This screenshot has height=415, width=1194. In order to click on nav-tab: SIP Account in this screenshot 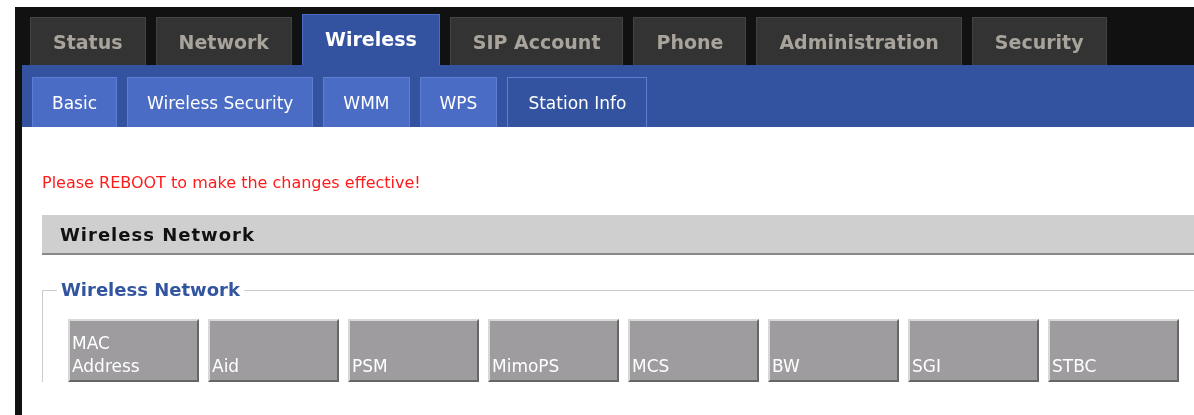, I will do `click(536, 41)`.